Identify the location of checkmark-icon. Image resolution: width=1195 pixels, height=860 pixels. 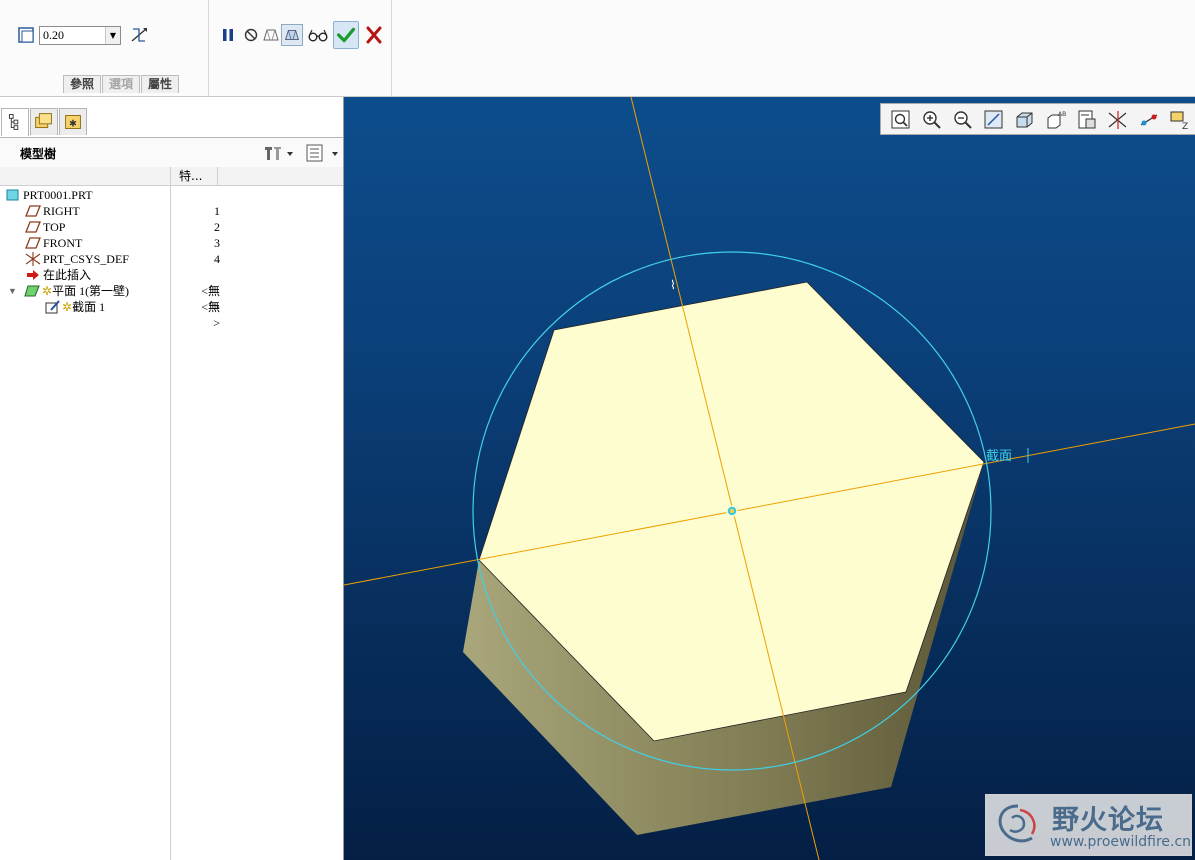
(346, 35).